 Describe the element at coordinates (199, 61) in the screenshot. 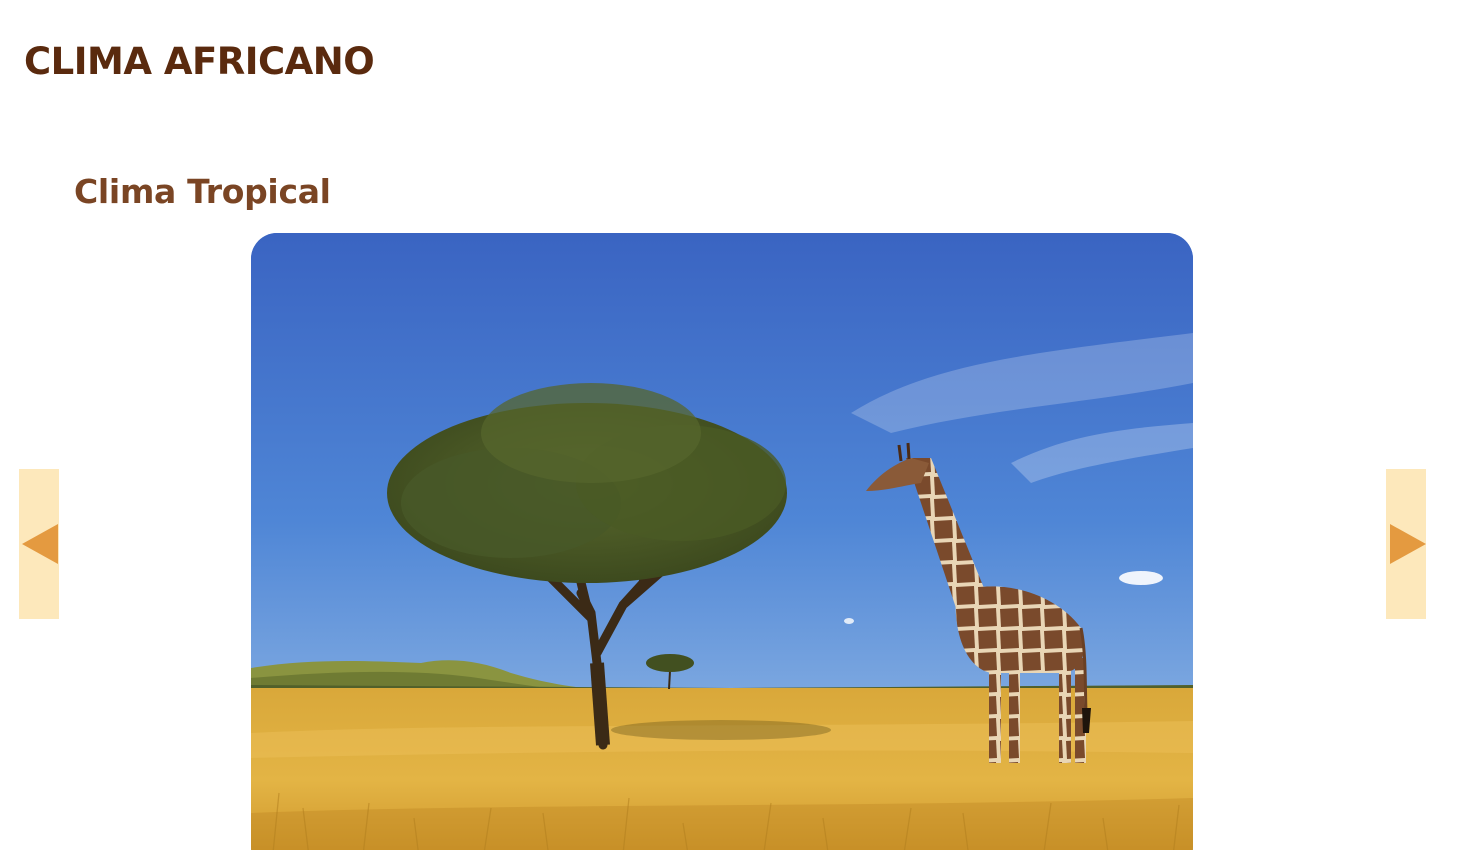

I see `page-title: CLIMA AFRICANO` at that location.